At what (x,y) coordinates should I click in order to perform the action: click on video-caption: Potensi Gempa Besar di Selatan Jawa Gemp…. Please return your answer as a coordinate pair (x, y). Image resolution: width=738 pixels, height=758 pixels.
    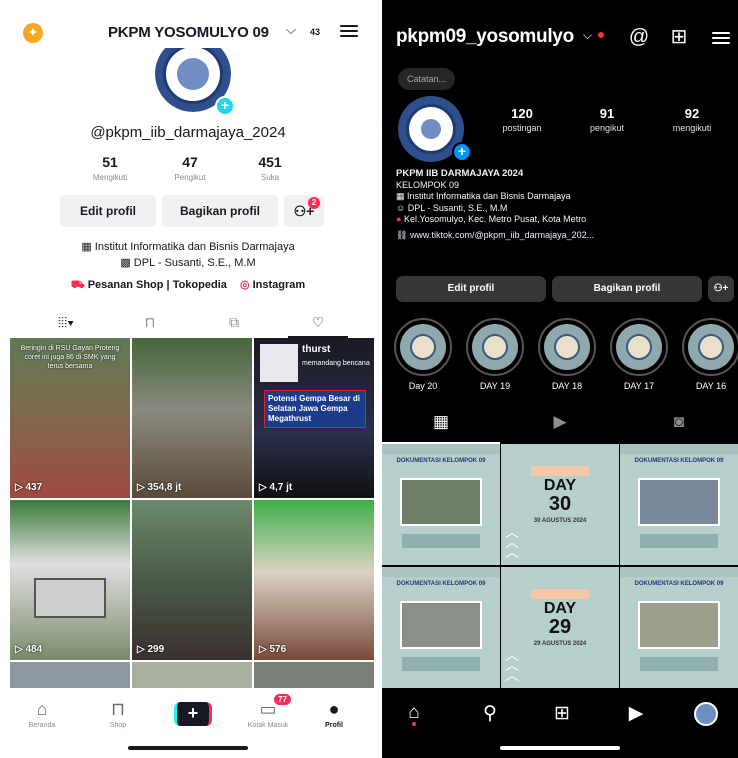
    Looking at the image, I should click on (315, 409).